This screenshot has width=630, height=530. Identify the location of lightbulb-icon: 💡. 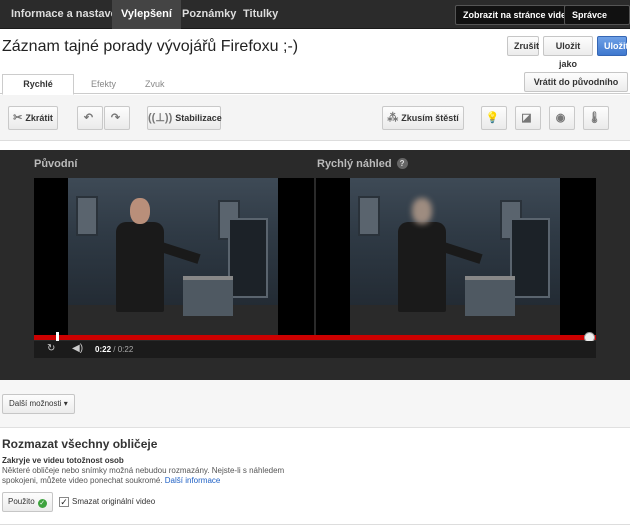
(492, 118).